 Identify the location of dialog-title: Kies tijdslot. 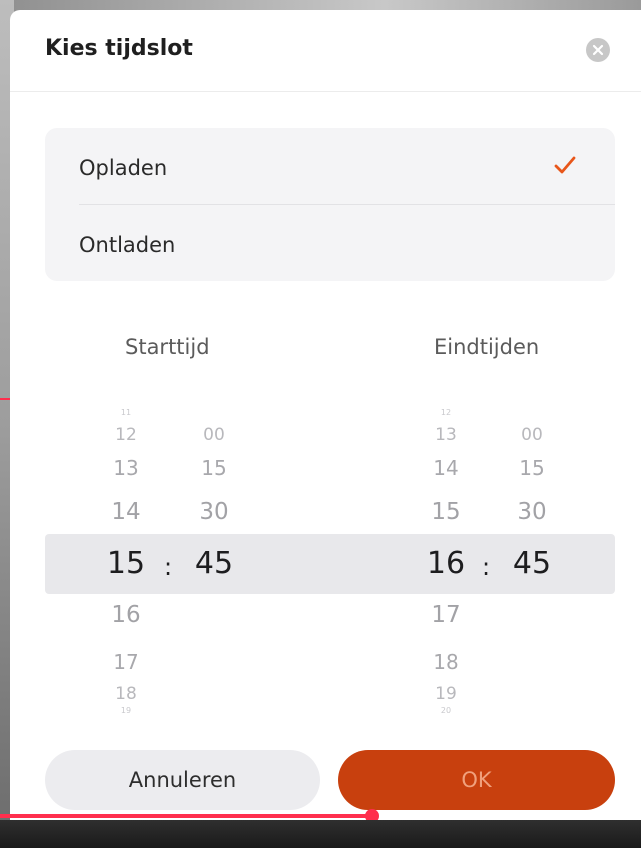
(119, 48).